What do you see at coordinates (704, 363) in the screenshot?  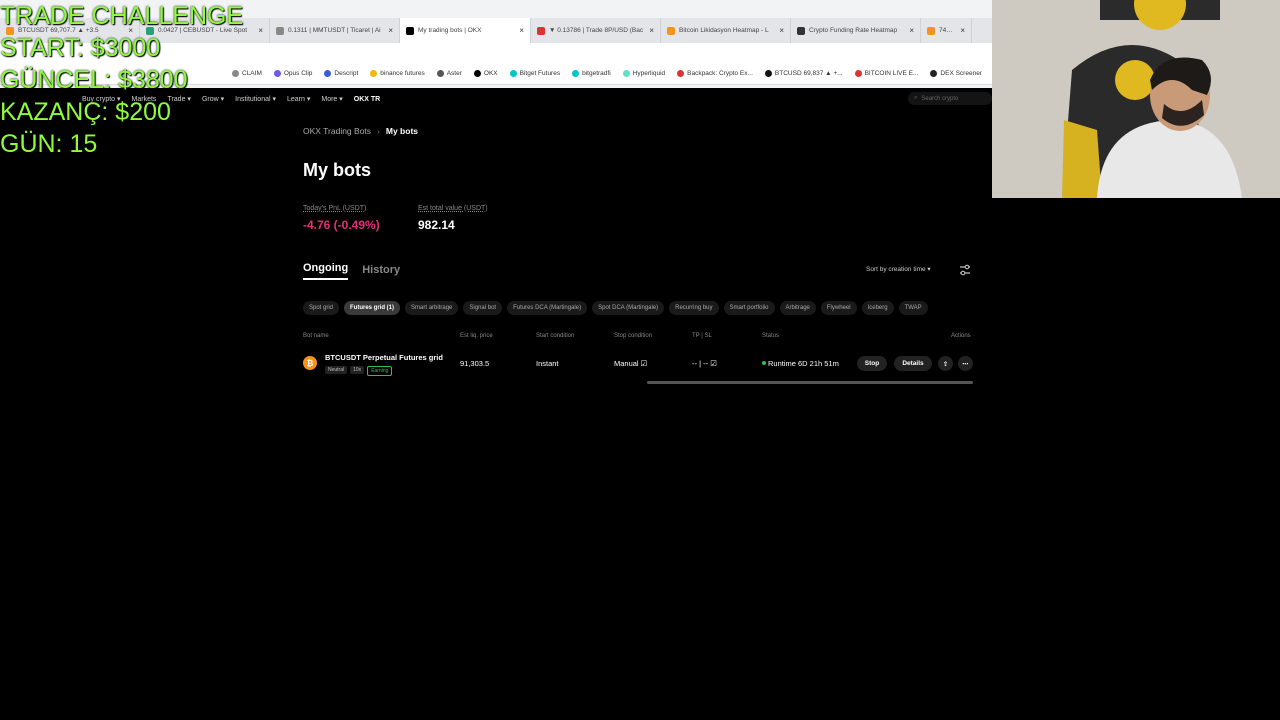 I see `tp-sl: -- | -- ☑` at bounding box center [704, 363].